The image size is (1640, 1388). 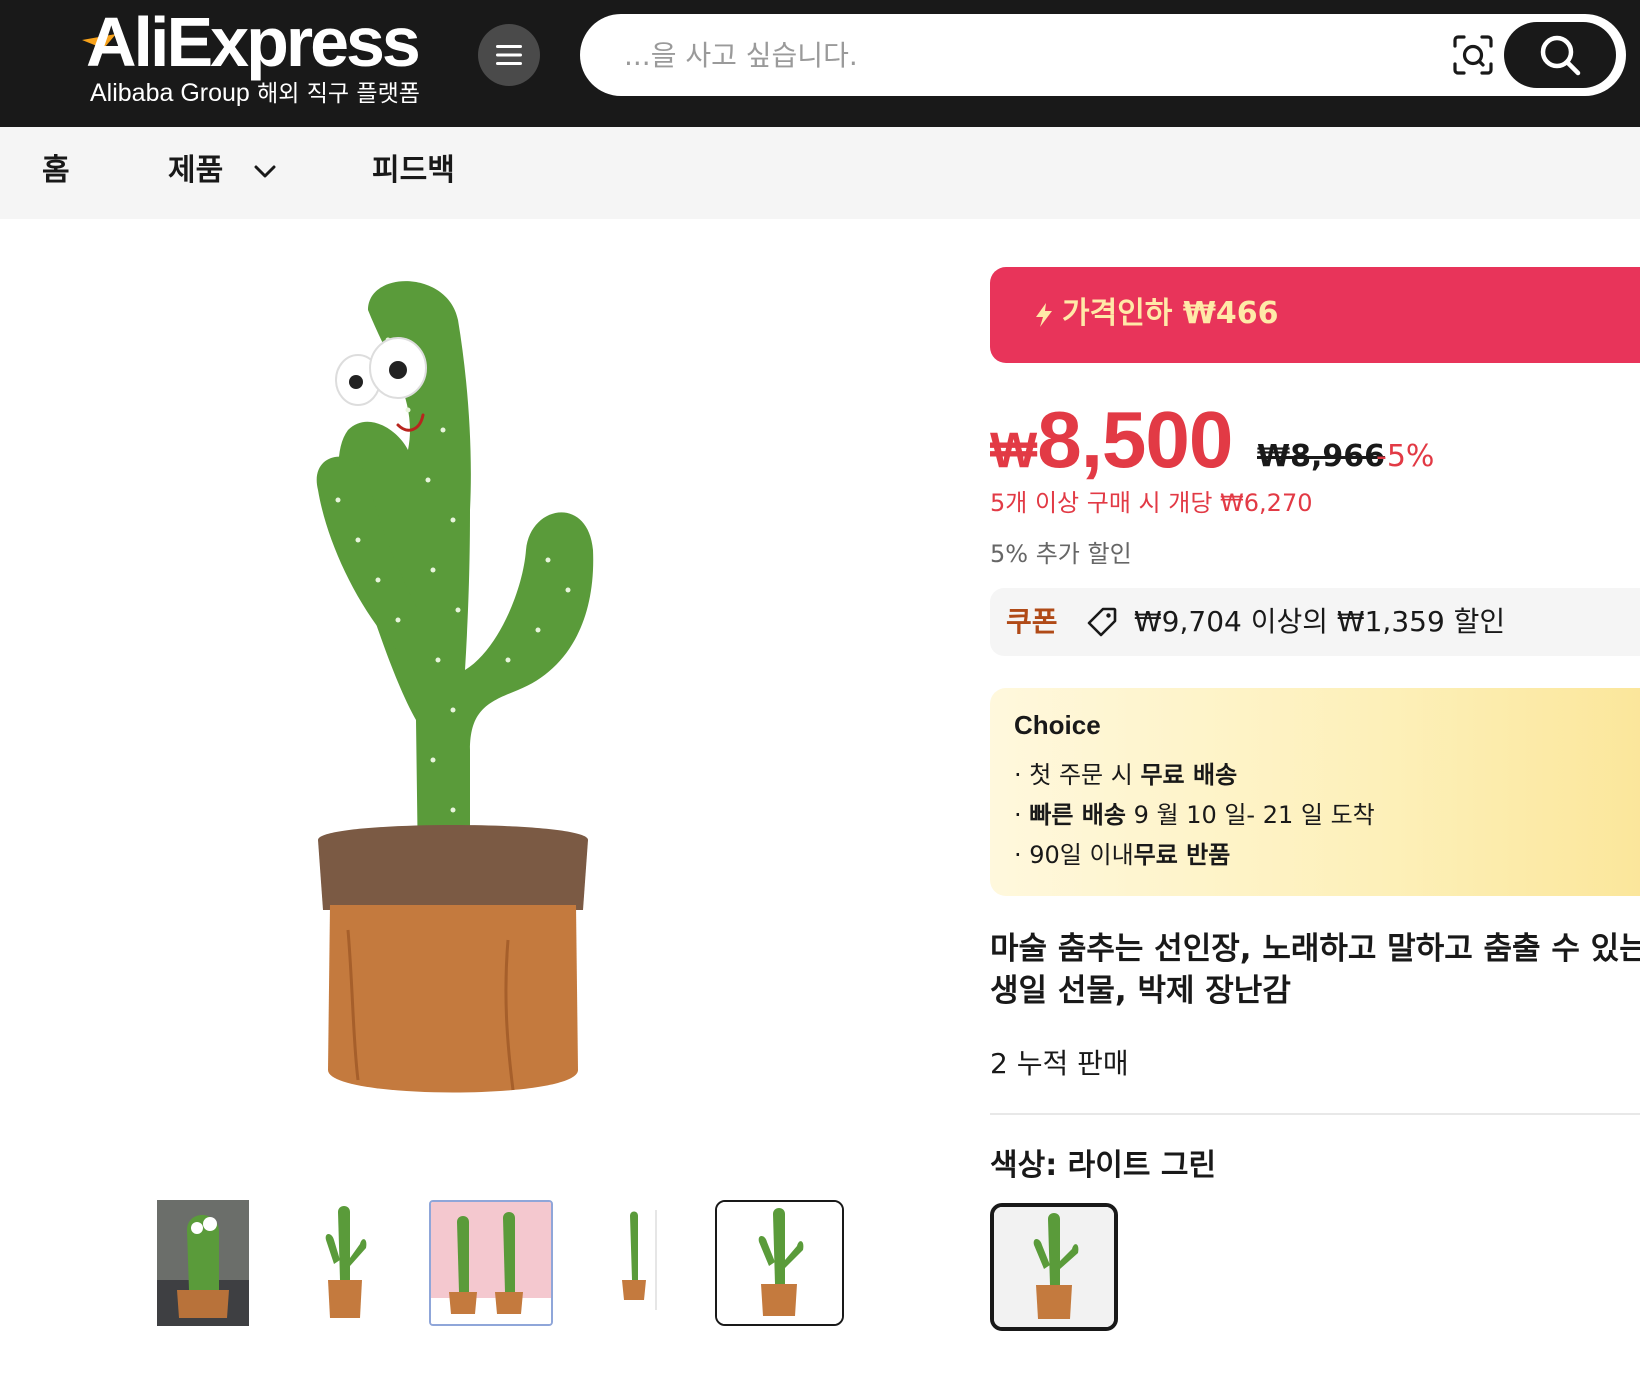 What do you see at coordinates (1170, 313) in the screenshot?
I see `price-drop-text: 가격인하 ₩466` at bounding box center [1170, 313].